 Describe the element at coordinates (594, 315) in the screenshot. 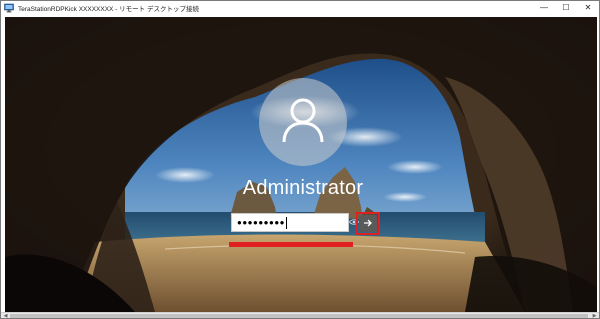

I see `scroll-right-icon: ▶` at that location.